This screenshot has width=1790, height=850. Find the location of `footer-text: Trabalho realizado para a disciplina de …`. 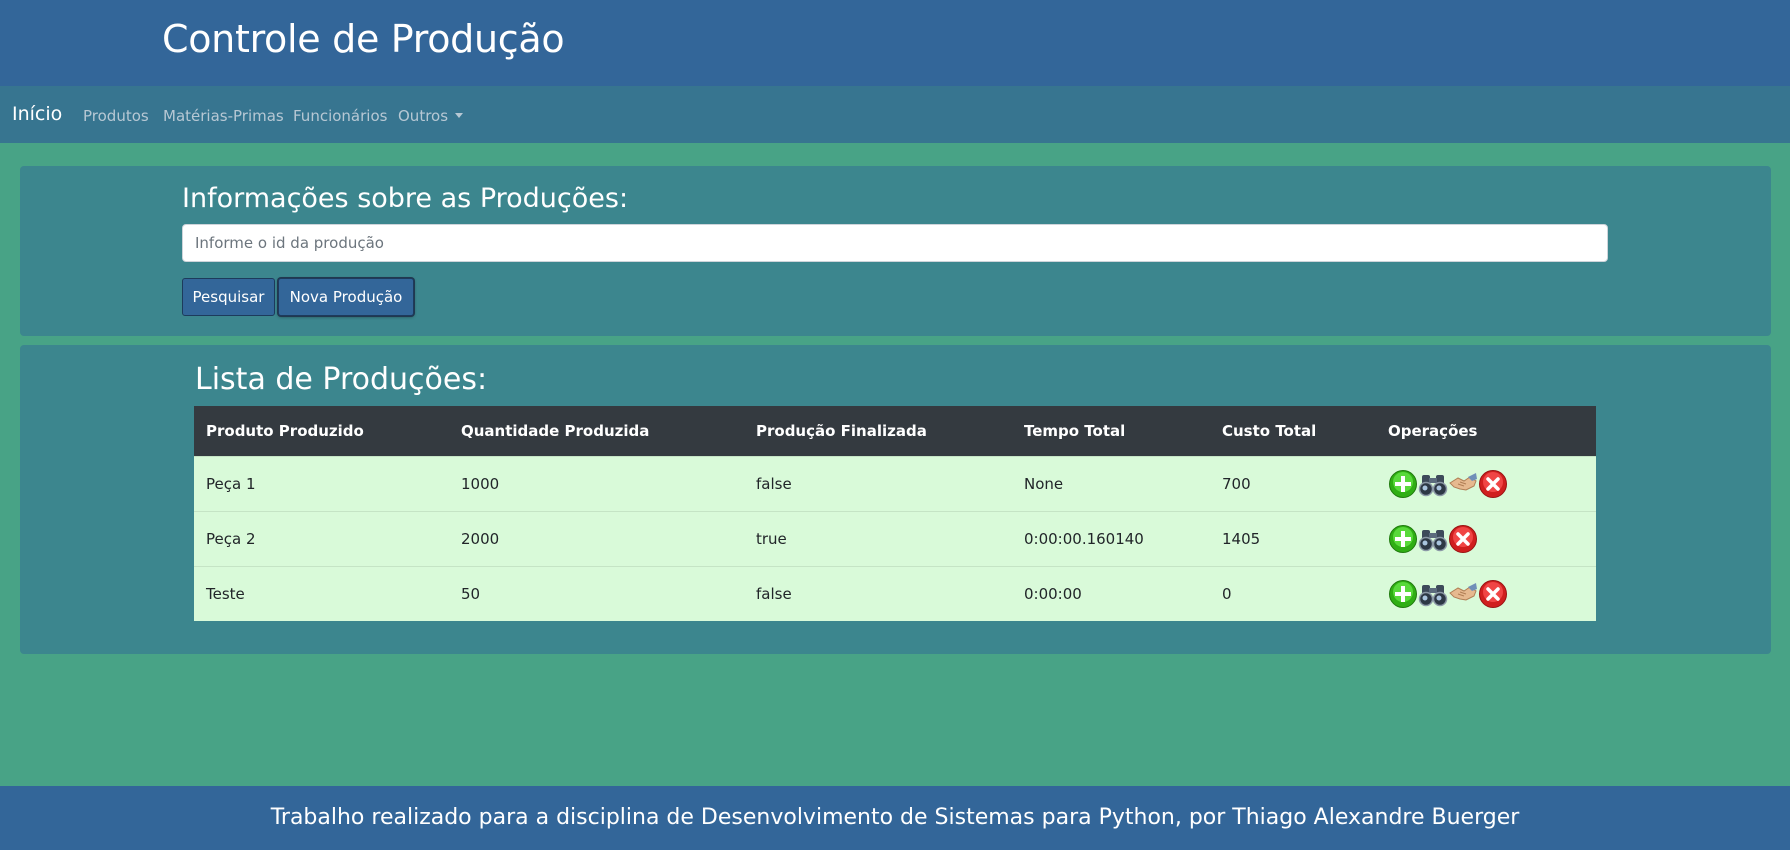

footer-text: Trabalho realizado para a disciplina de … is located at coordinates (895, 817).